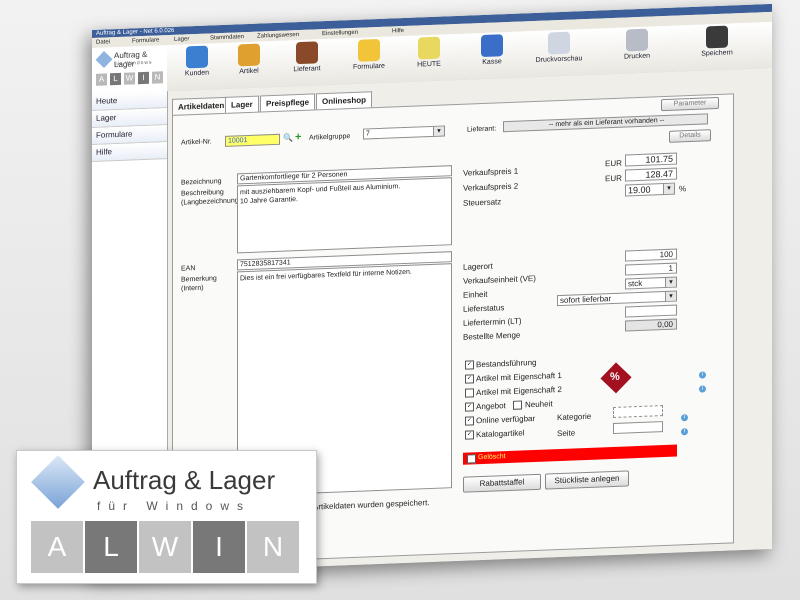 The height and width of the screenshot is (600, 800). What do you see at coordinates (519, 391) in the screenshot?
I see `eigenschaft-2-label: Artikel mit Eigenschaft 2` at bounding box center [519, 391].